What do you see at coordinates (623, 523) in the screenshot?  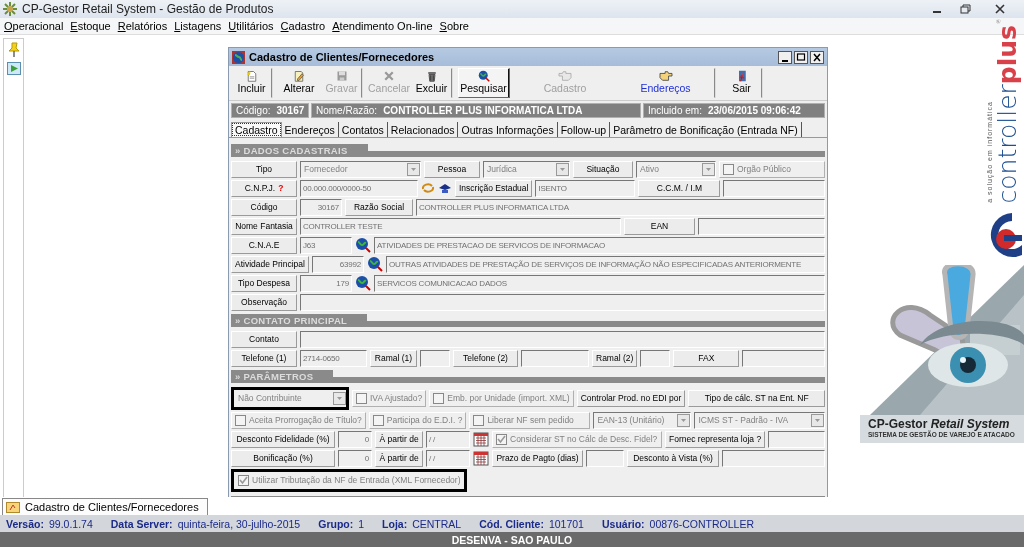 I see `status-label: Usuário:` at bounding box center [623, 523].